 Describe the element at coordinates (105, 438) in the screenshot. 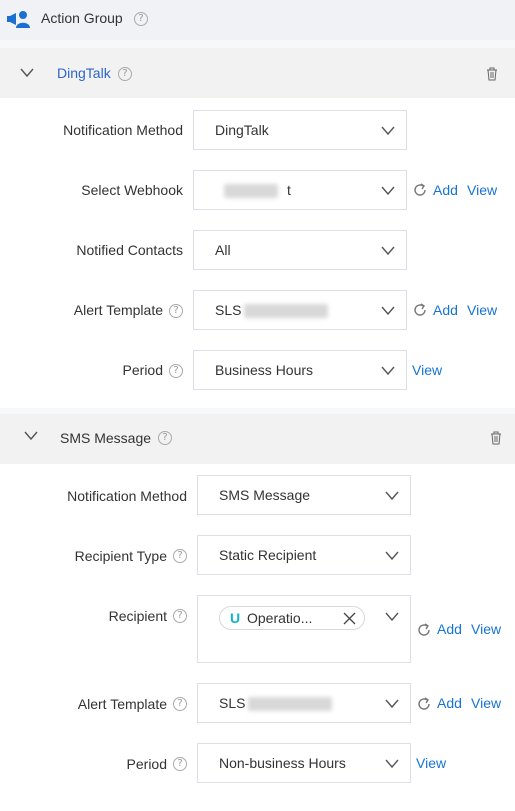

I see `sms-panel-title: SMS Message` at that location.